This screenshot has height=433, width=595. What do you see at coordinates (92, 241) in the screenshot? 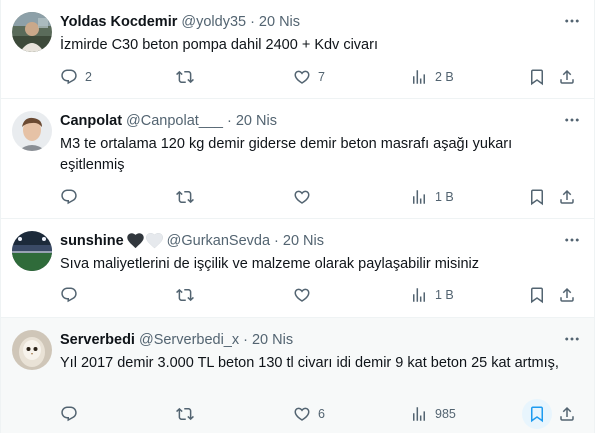
I see `display-name: sunshine` at bounding box center [92, 241].